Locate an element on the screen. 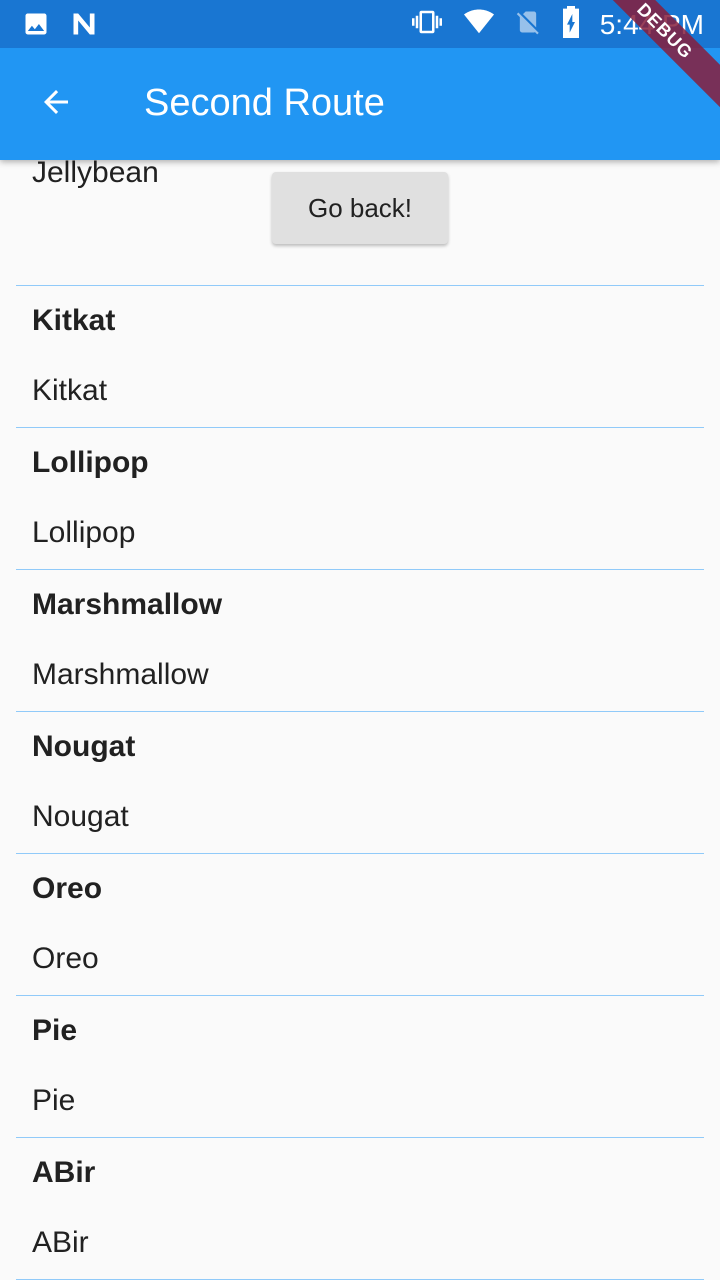  list-item-subtitle: Kitkat is located at coordinates (70, 390).